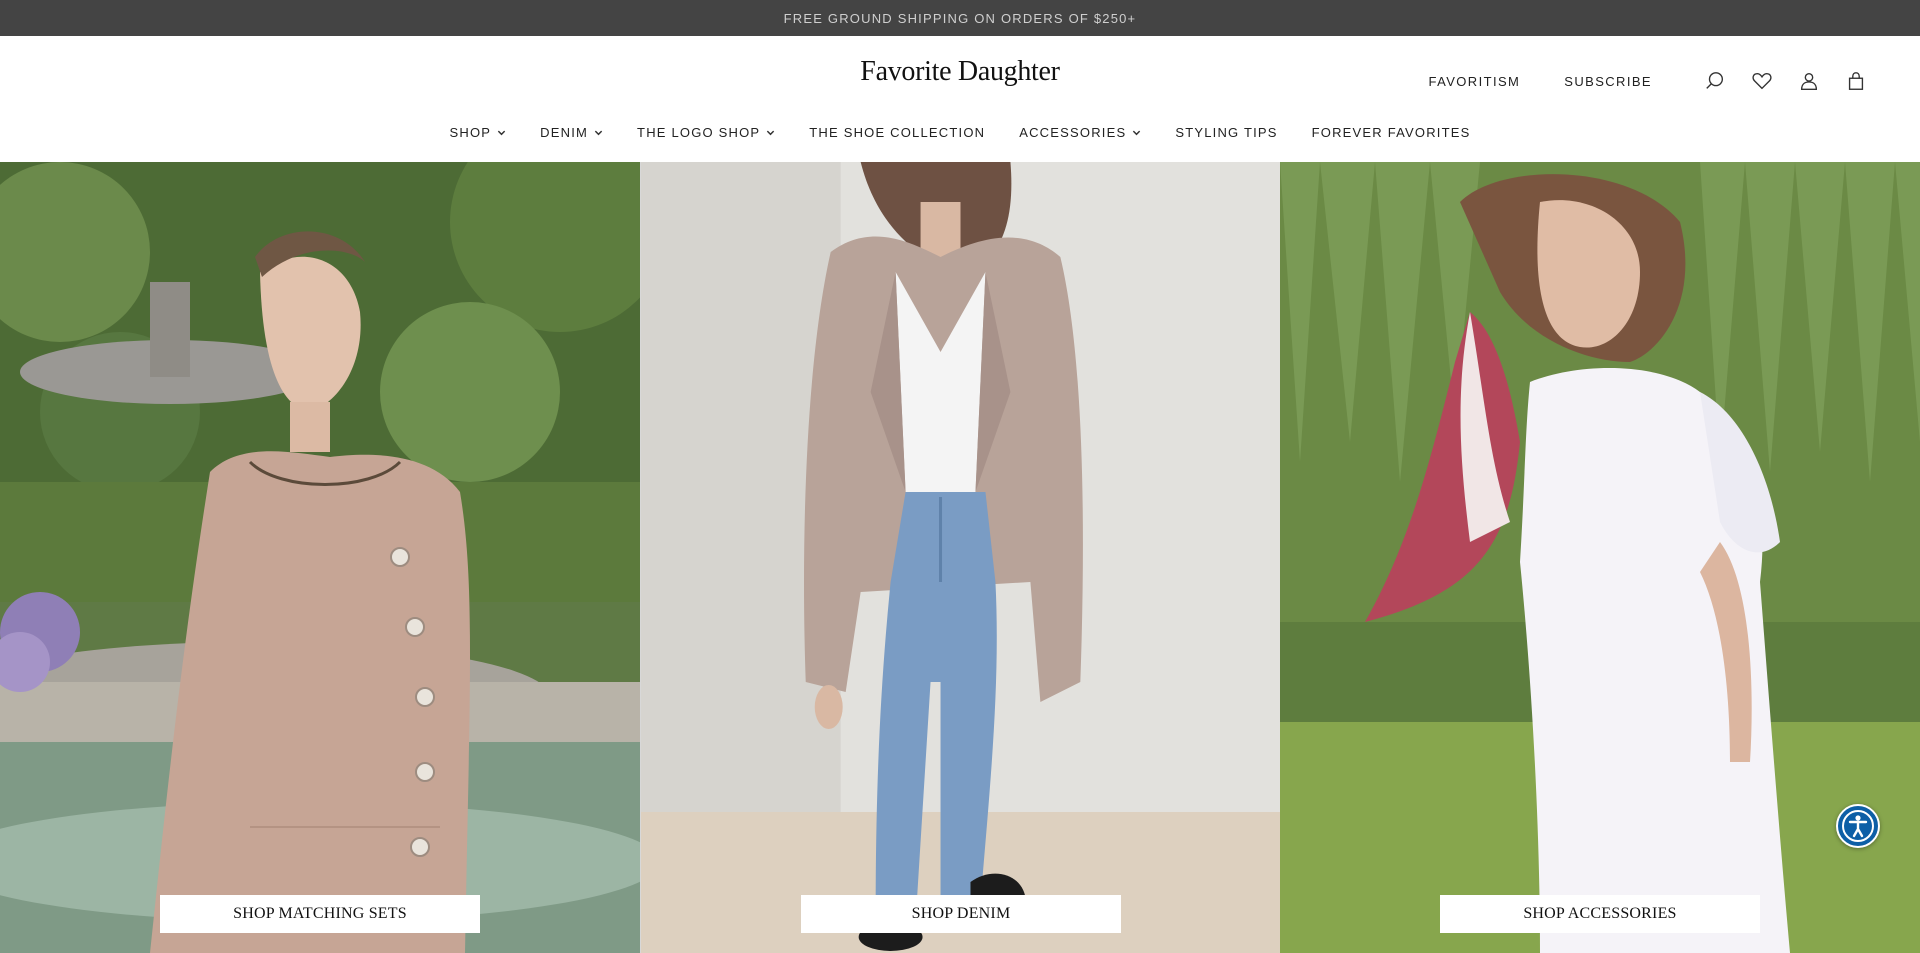  I want to click on search-icon, so click(1715, 81).